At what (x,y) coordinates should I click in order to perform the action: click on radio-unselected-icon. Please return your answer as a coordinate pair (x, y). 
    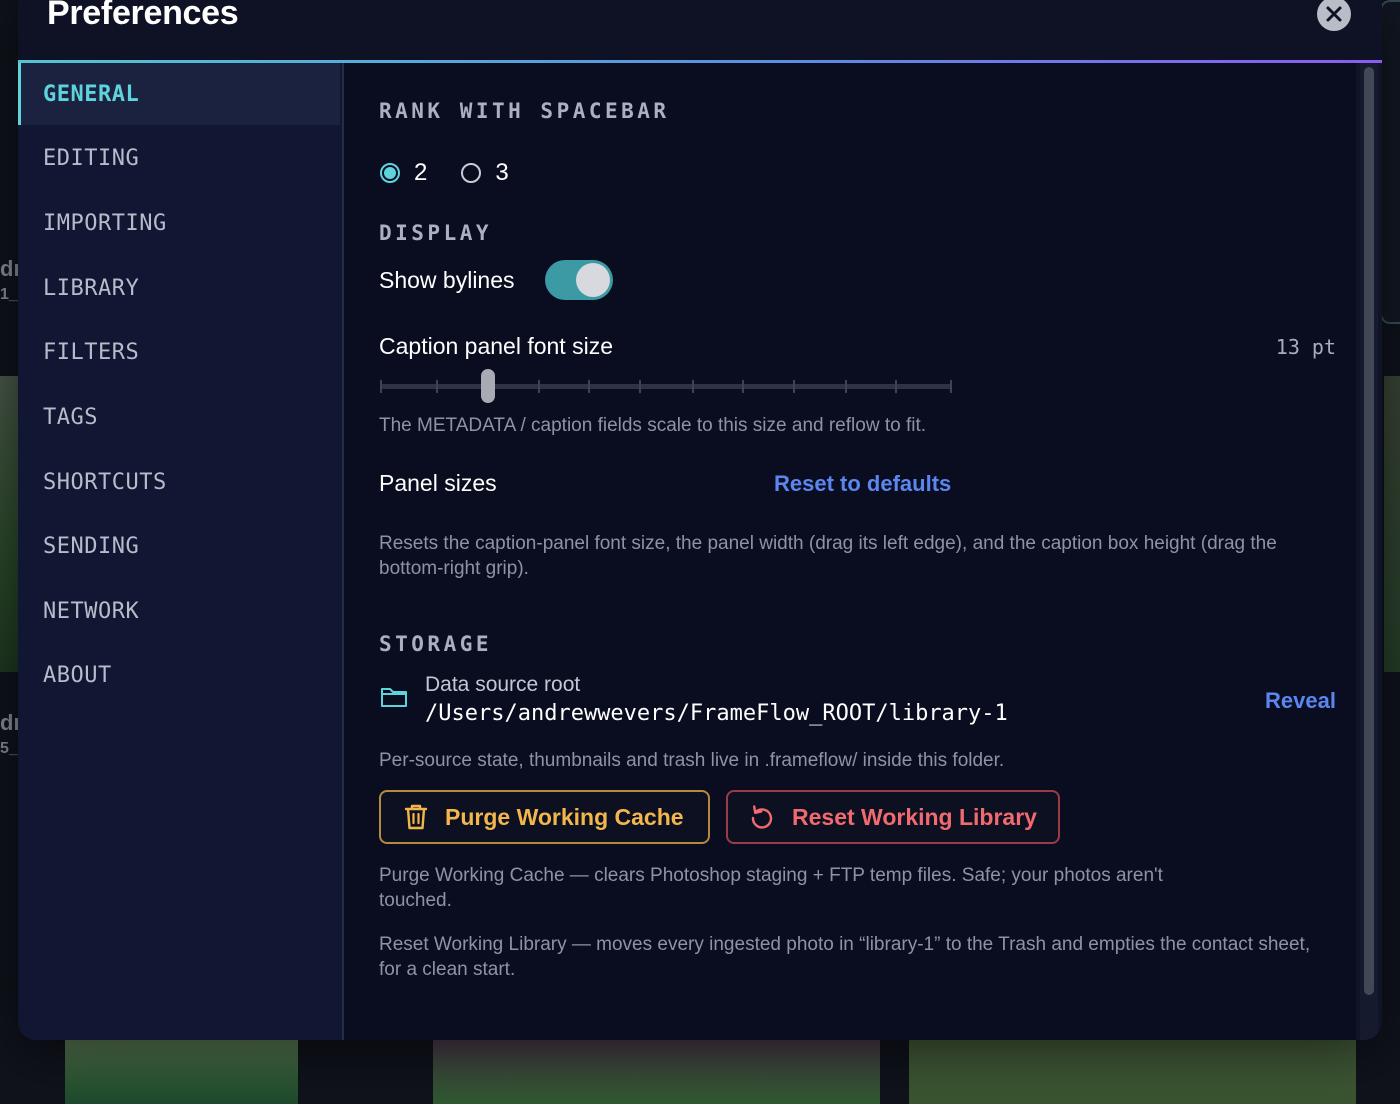
    Looking at the image, I should click on (471, 173).